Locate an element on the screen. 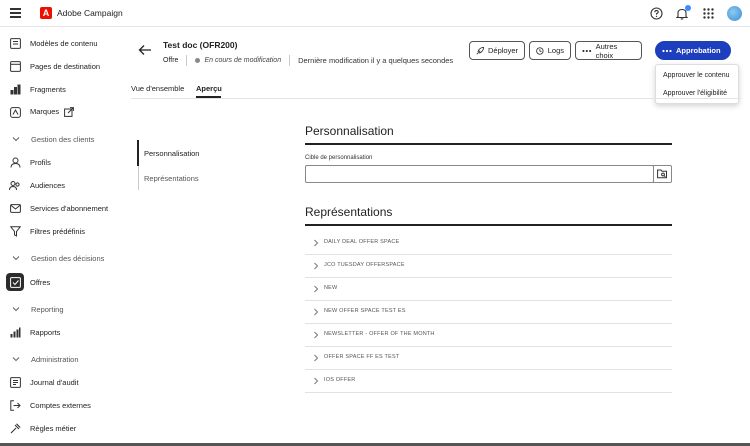  status-dot-icon is located at coordinates (198, 60).